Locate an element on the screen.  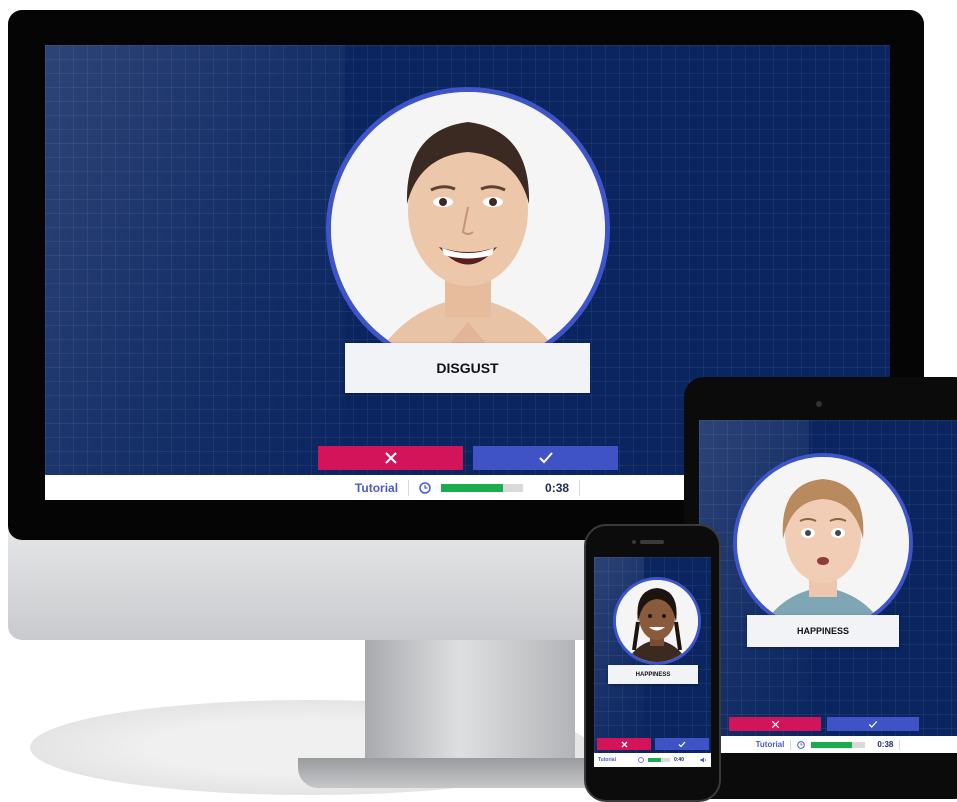
monitor-stand-base is located at coordinates (458, 773).